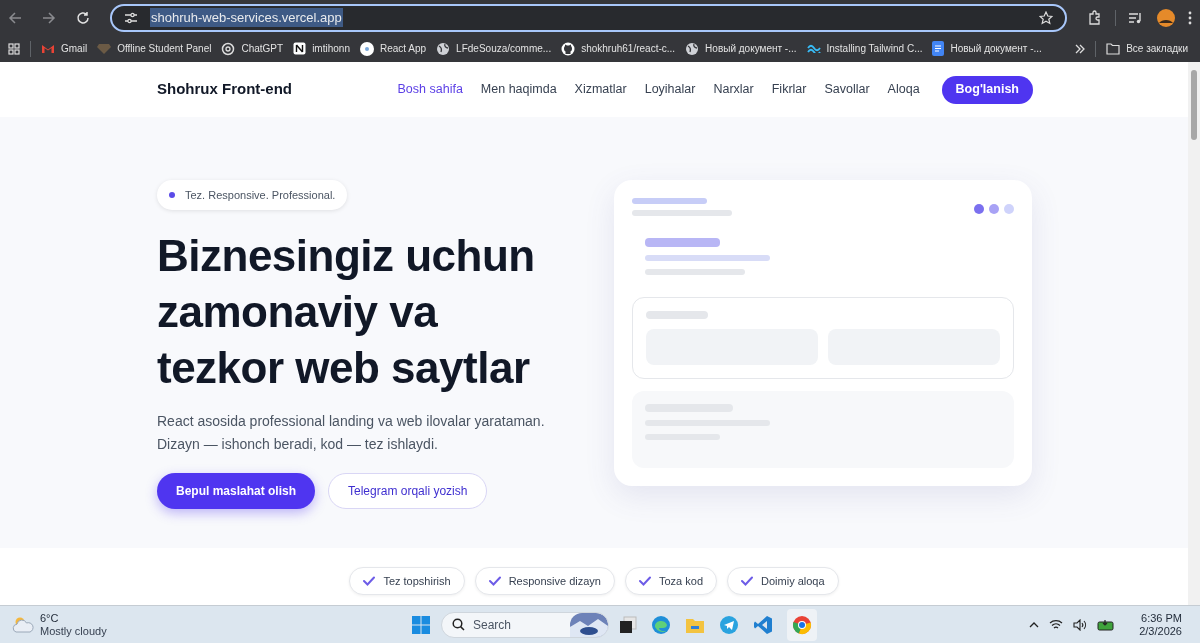 Image resolution: width=1200 pixels, height=643 pixels. I want to click on bookmark: ChatGPT, so click(252, 48).